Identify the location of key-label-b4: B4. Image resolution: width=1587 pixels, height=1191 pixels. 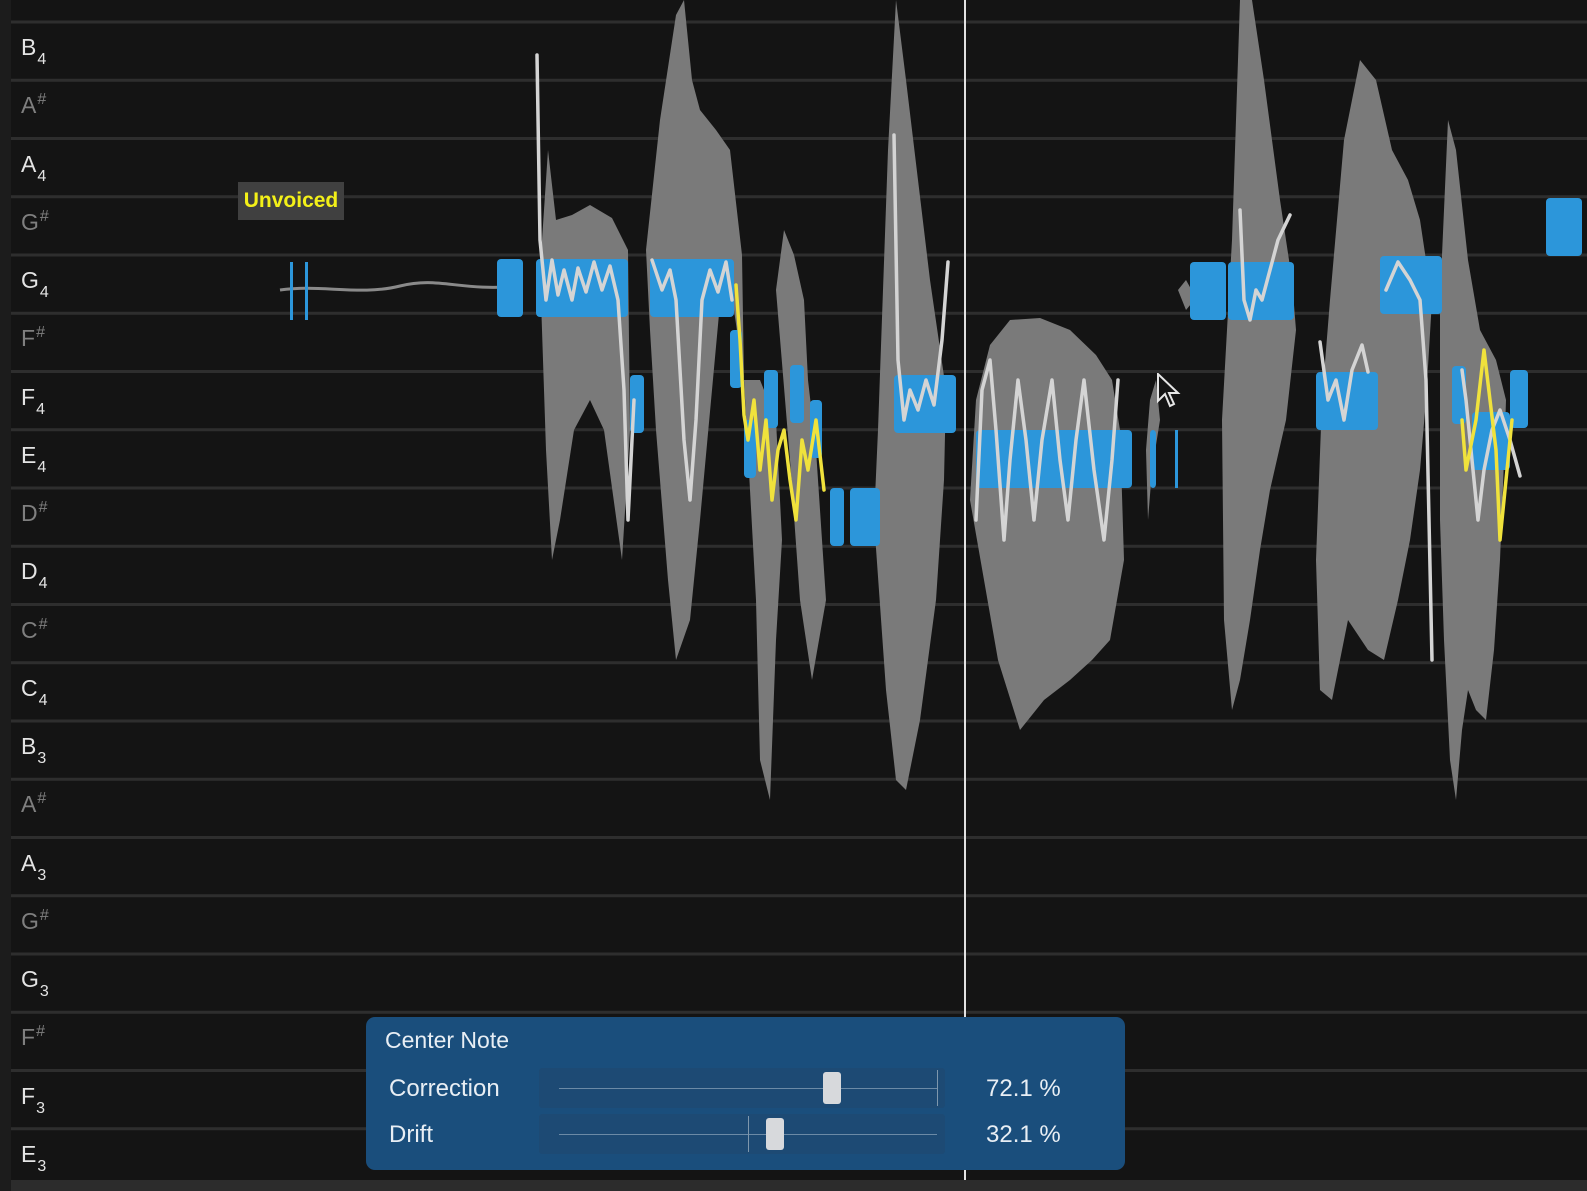
(34, 51).